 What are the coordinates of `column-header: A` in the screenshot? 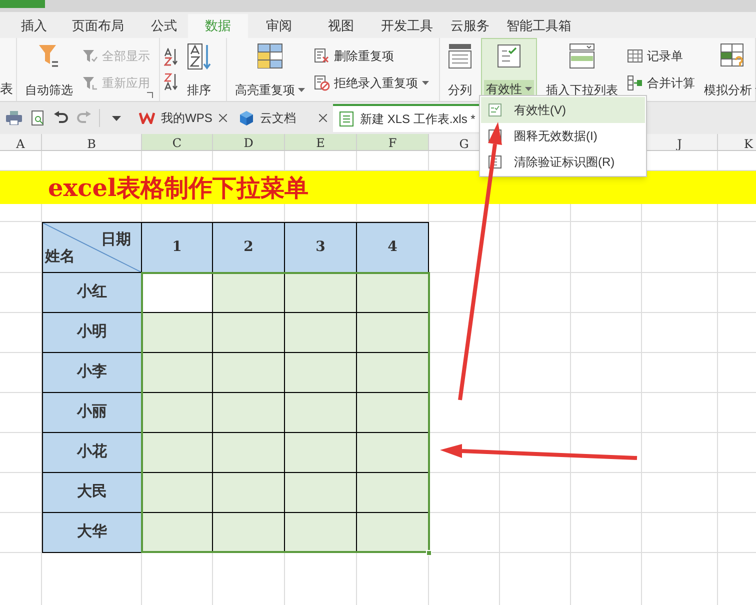 It's located at (21, 142).